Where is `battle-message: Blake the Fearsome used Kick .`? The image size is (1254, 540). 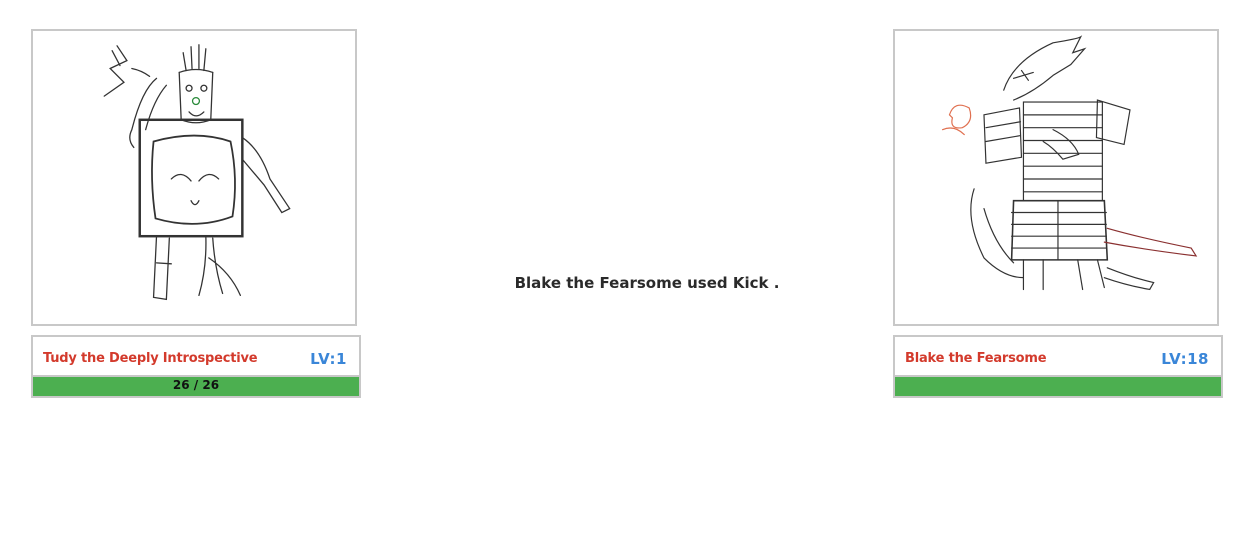 battle-message: Blake the Fearsome used Kick . is located at coordinates (647, 283).